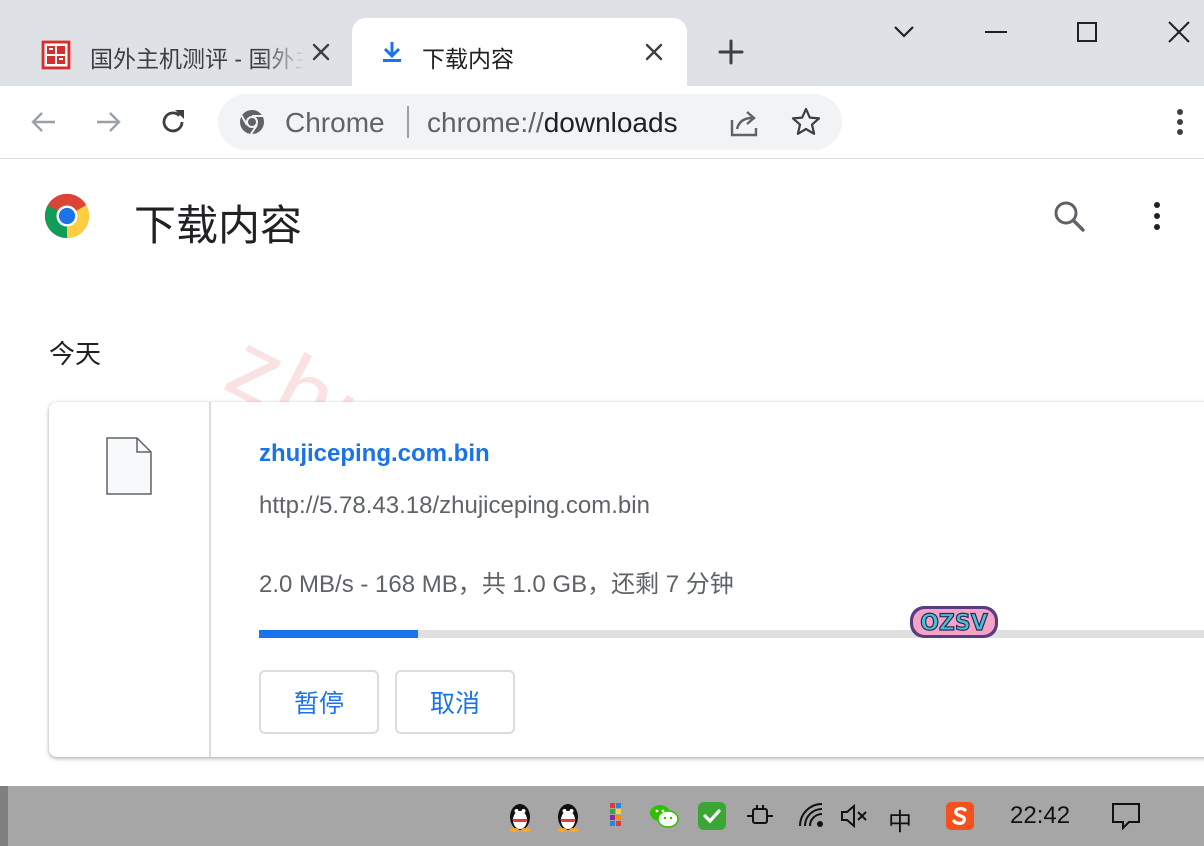  What do you see at coordinates (210, 579) in the screenshot?
I see `card-divider` at bounding box center [210, 579].